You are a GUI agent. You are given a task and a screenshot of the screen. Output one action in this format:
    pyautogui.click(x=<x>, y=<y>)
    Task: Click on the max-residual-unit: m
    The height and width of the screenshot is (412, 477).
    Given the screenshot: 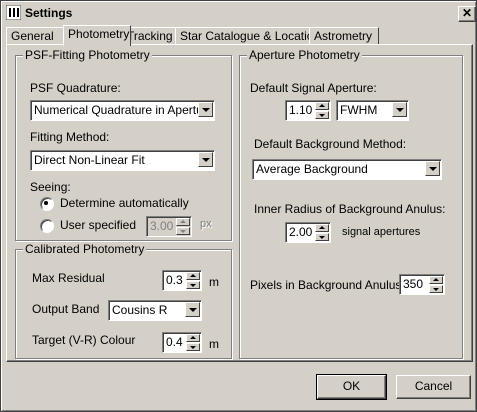 What is the action you would take?
    pyautogui.click(x=214, y=282)
    